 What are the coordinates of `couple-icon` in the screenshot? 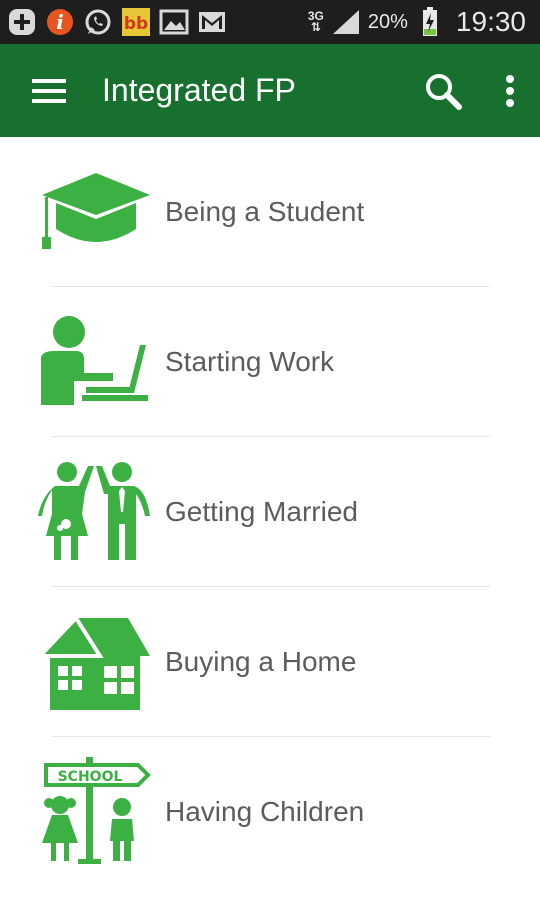 It's located at (95, 511).